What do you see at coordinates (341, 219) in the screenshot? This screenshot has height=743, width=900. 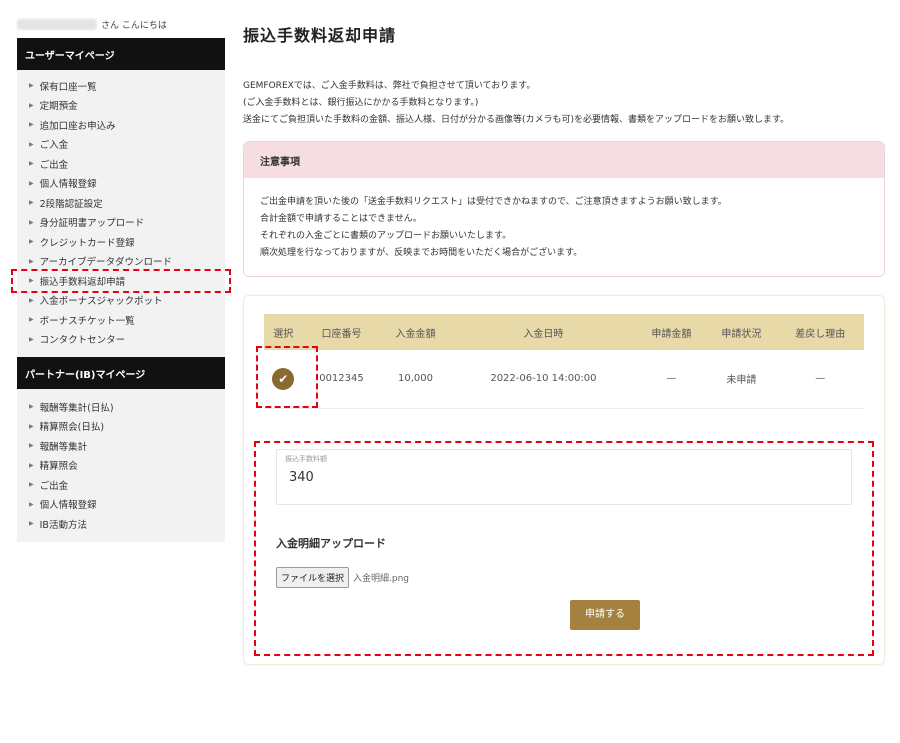 I see `notice-line: 合計金額で申請することはできません。` at bounding box center [341, 219].